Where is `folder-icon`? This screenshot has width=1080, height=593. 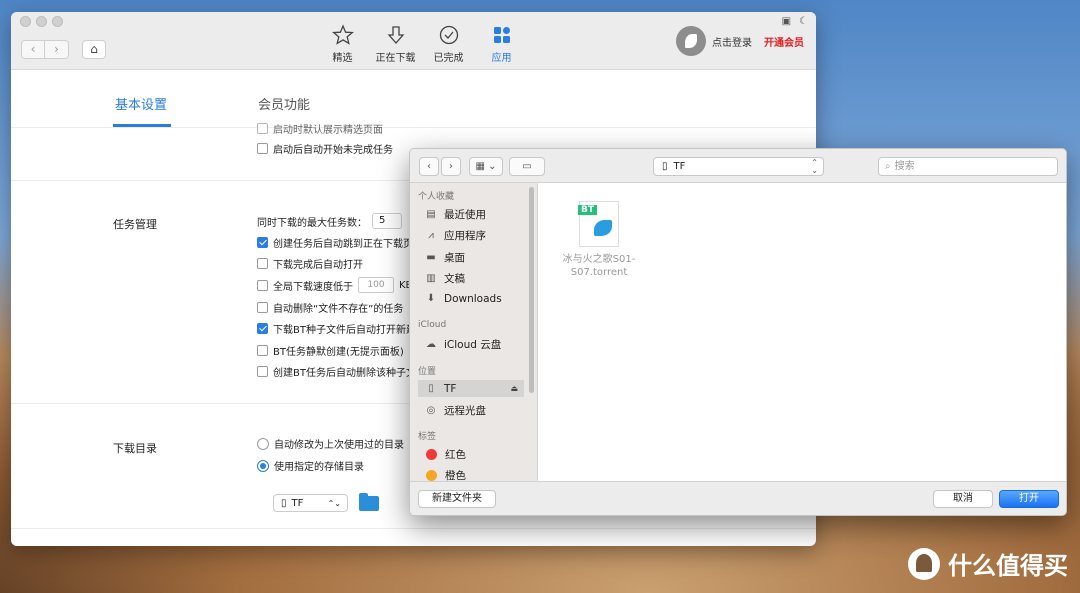 folder-icon is located at coordinates (369, 502).